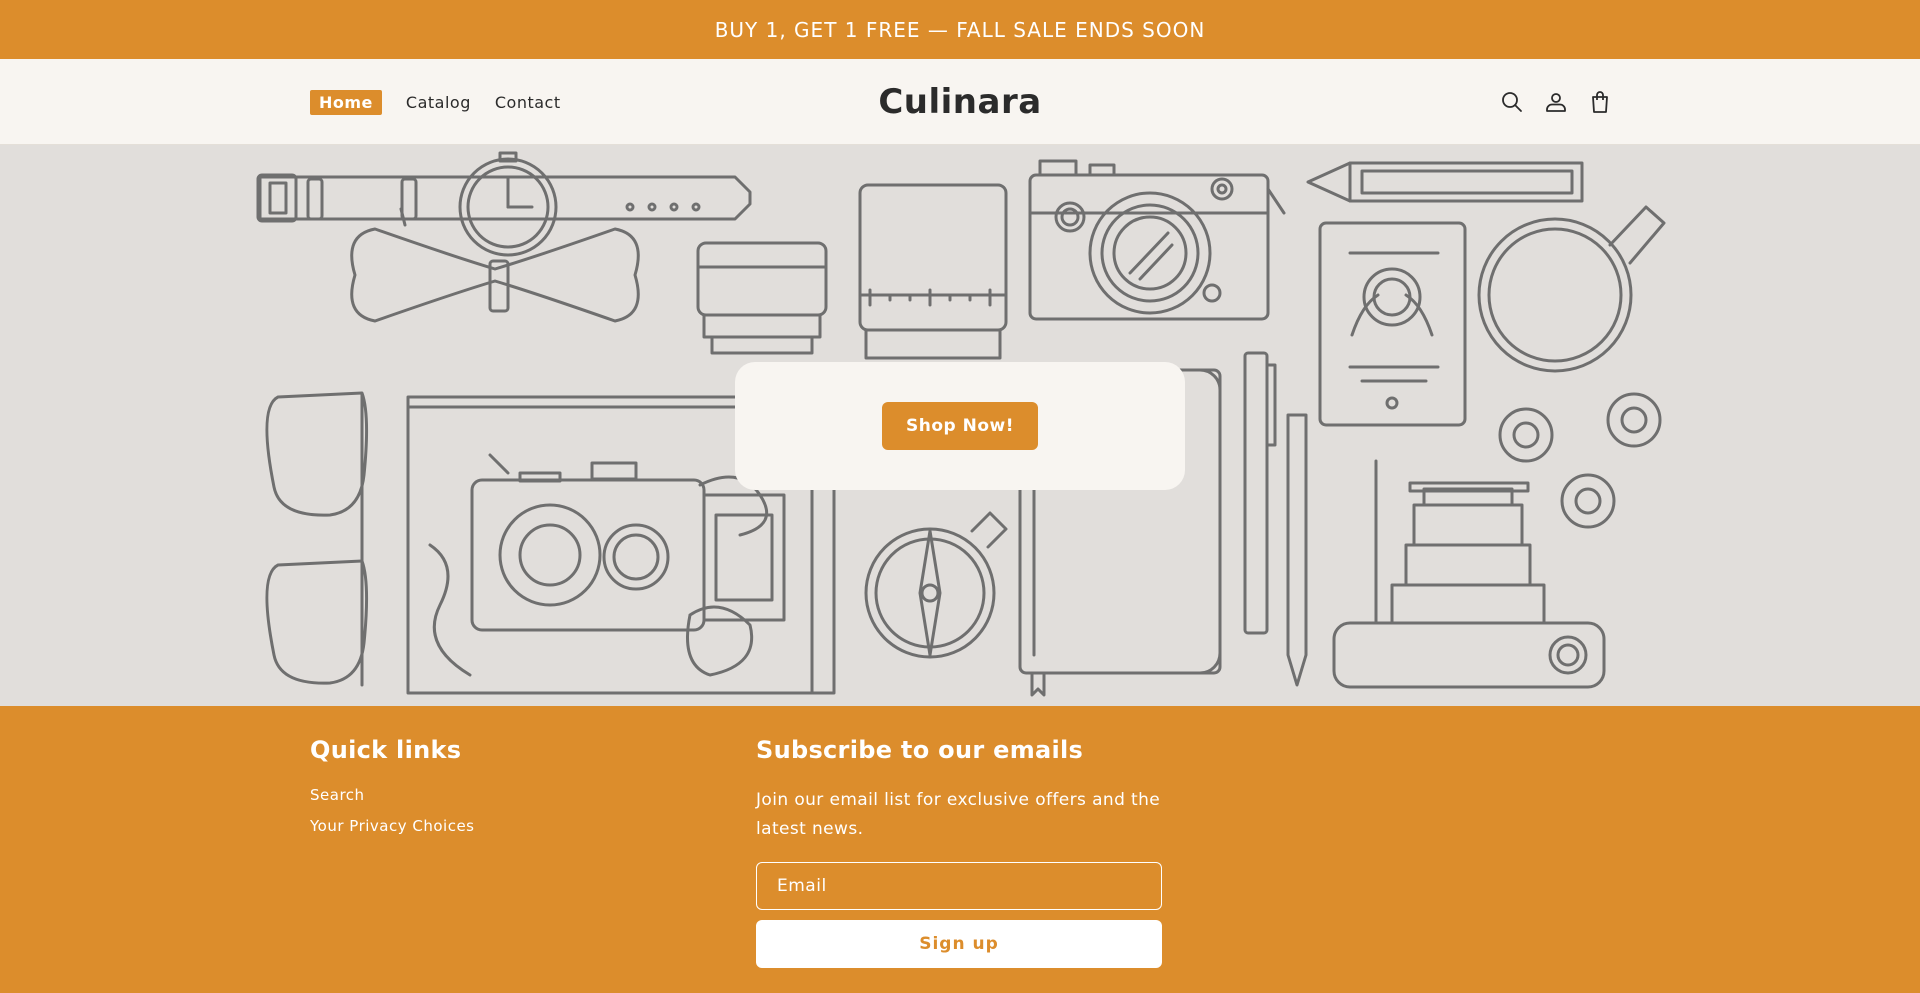 The image size is (1920, 993). Describe the element at coordinates (936, 585) in the screenshot. I see `compass-illustration` at that location.